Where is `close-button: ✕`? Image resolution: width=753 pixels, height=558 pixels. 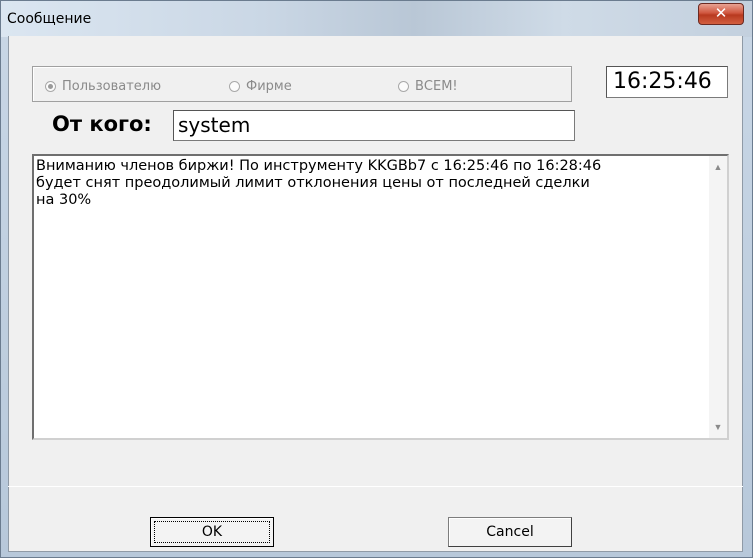
close-button: ✕ is located at coordinates (721, 14).